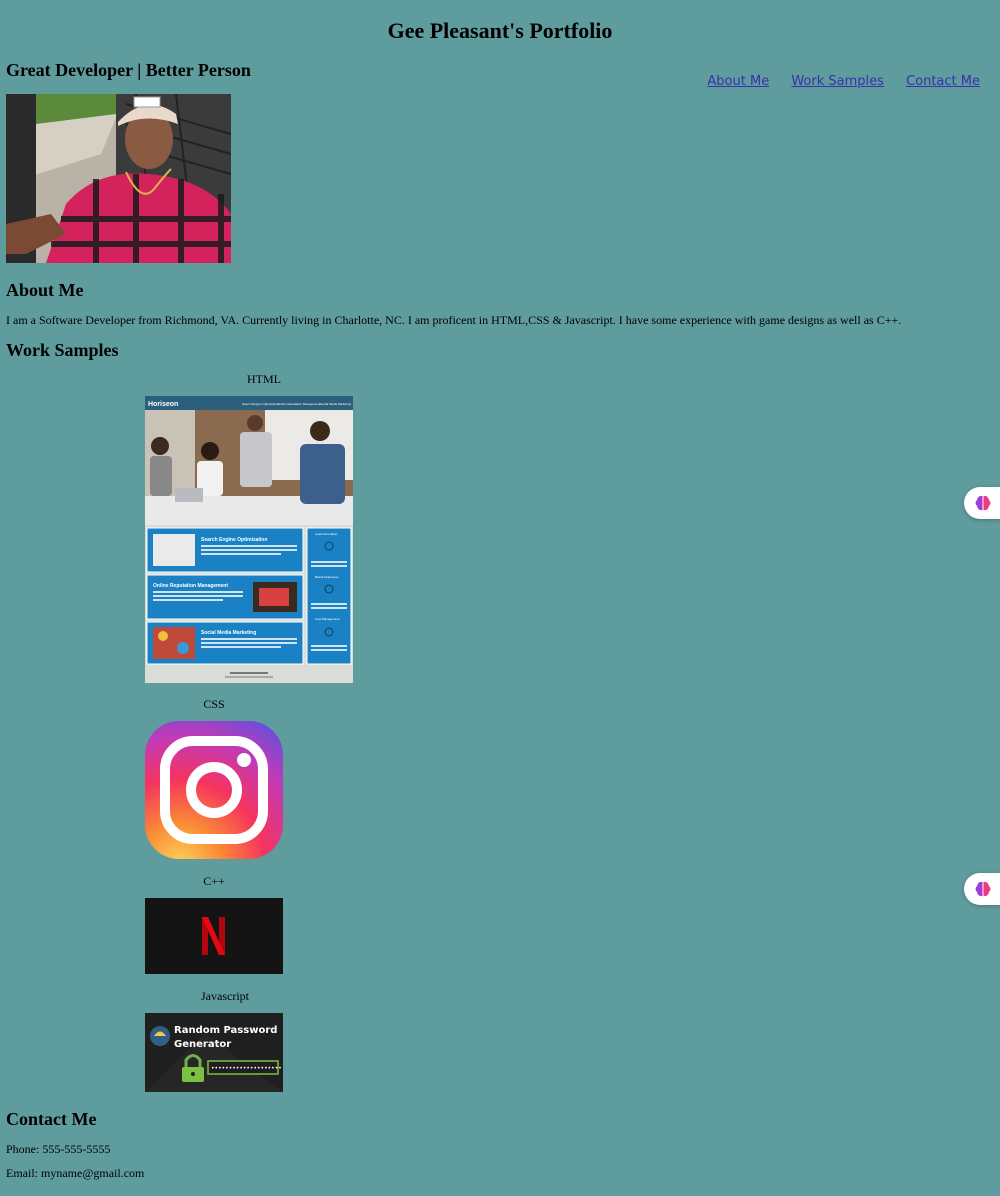 The image size is (1000, 1196). Describe the element at coordinates (45, 290) in the screenshot. I see `about-heading: About Me` at that location.